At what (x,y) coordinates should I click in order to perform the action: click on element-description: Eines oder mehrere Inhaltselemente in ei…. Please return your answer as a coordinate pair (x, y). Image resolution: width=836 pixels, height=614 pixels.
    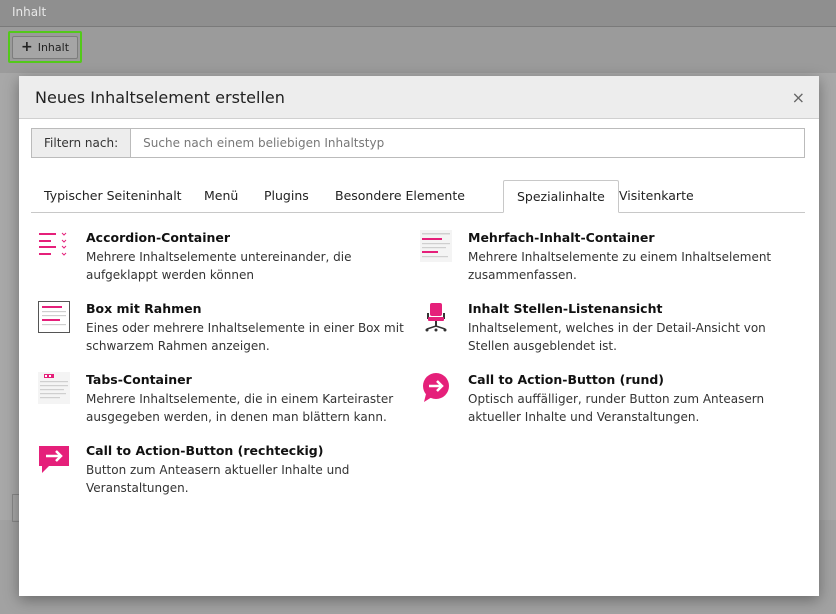
    Looking at the image, I should click on (245, 337).